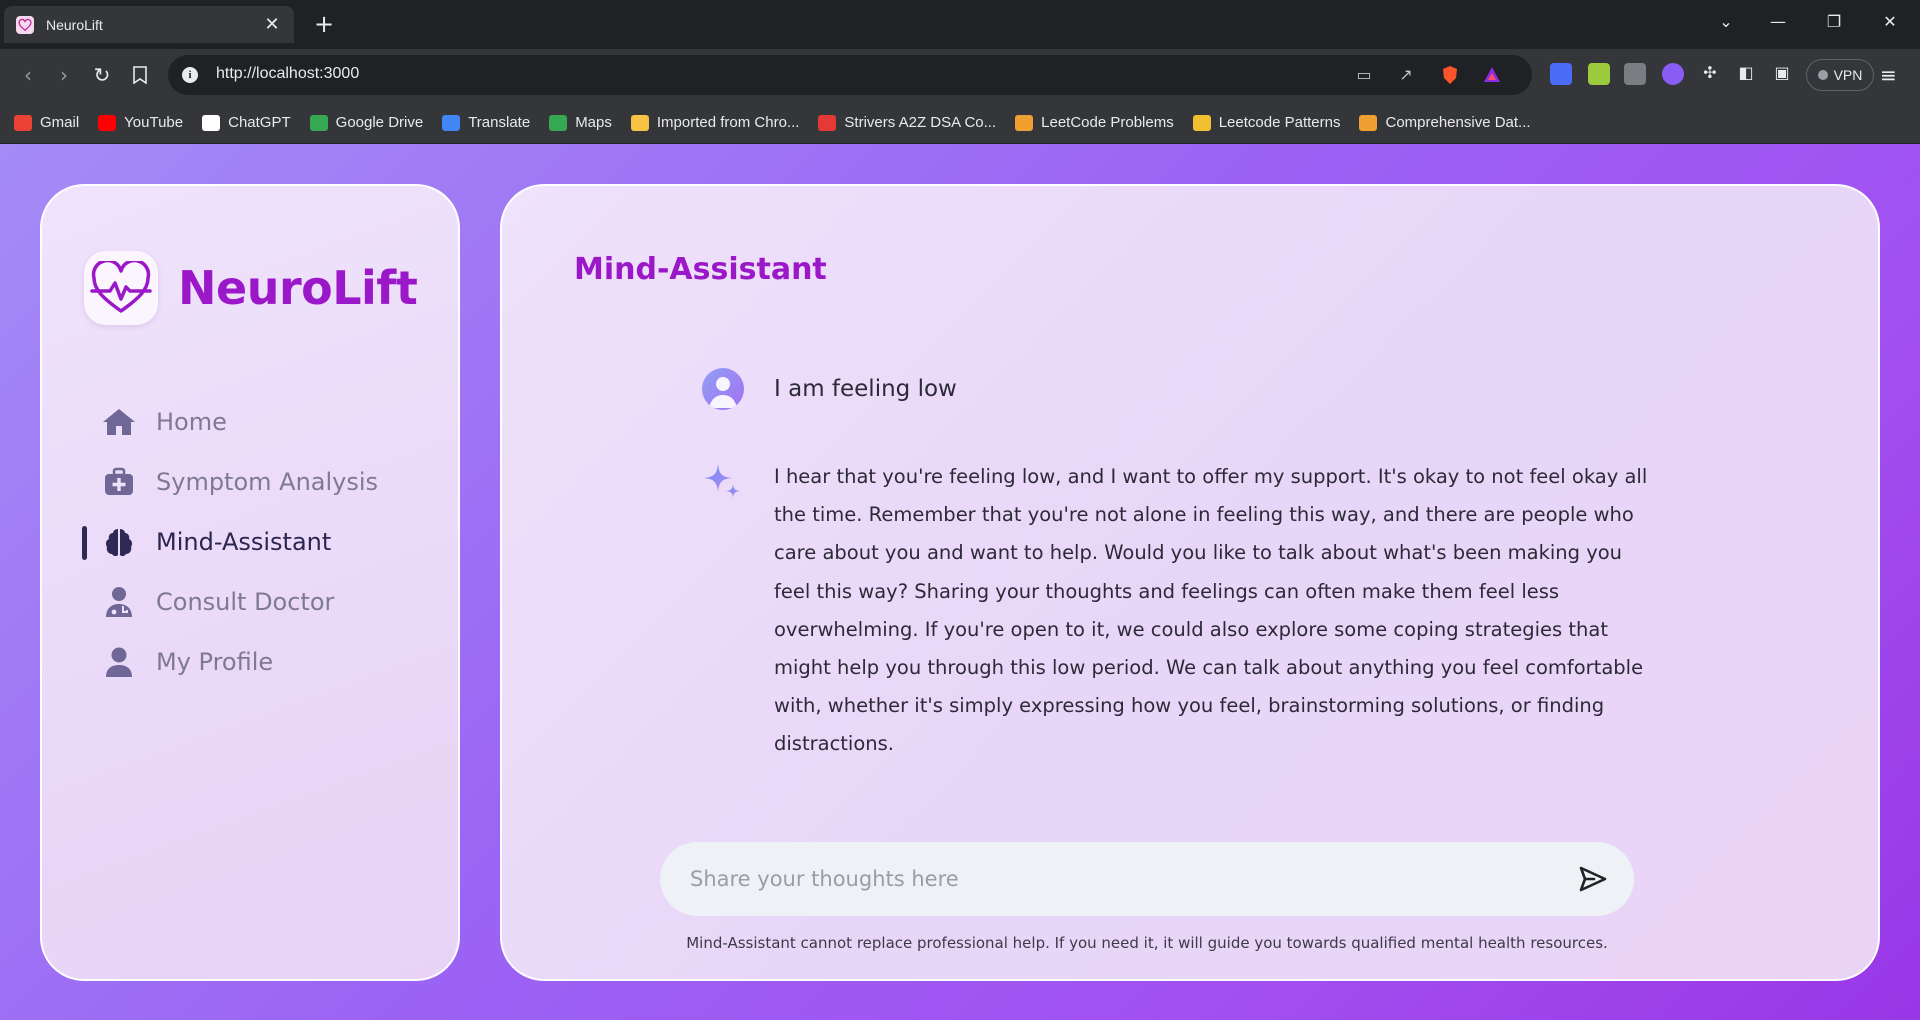 This screenshot has height=1020, width=1920. I want to click on sidebar-item-my-profile: My Profile, so click(252, 662).